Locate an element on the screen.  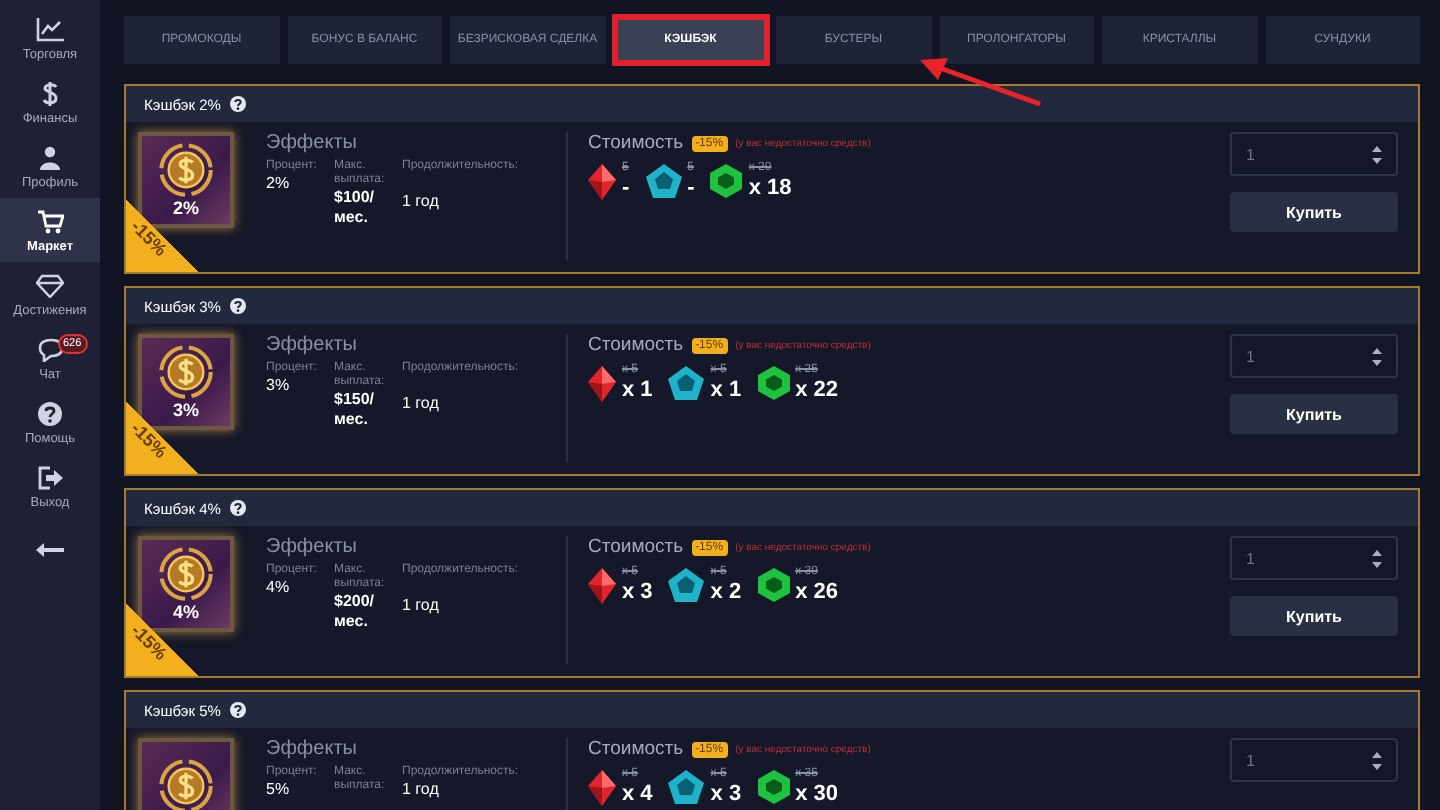
image-label: 3% is located at coordinates (185, 410).